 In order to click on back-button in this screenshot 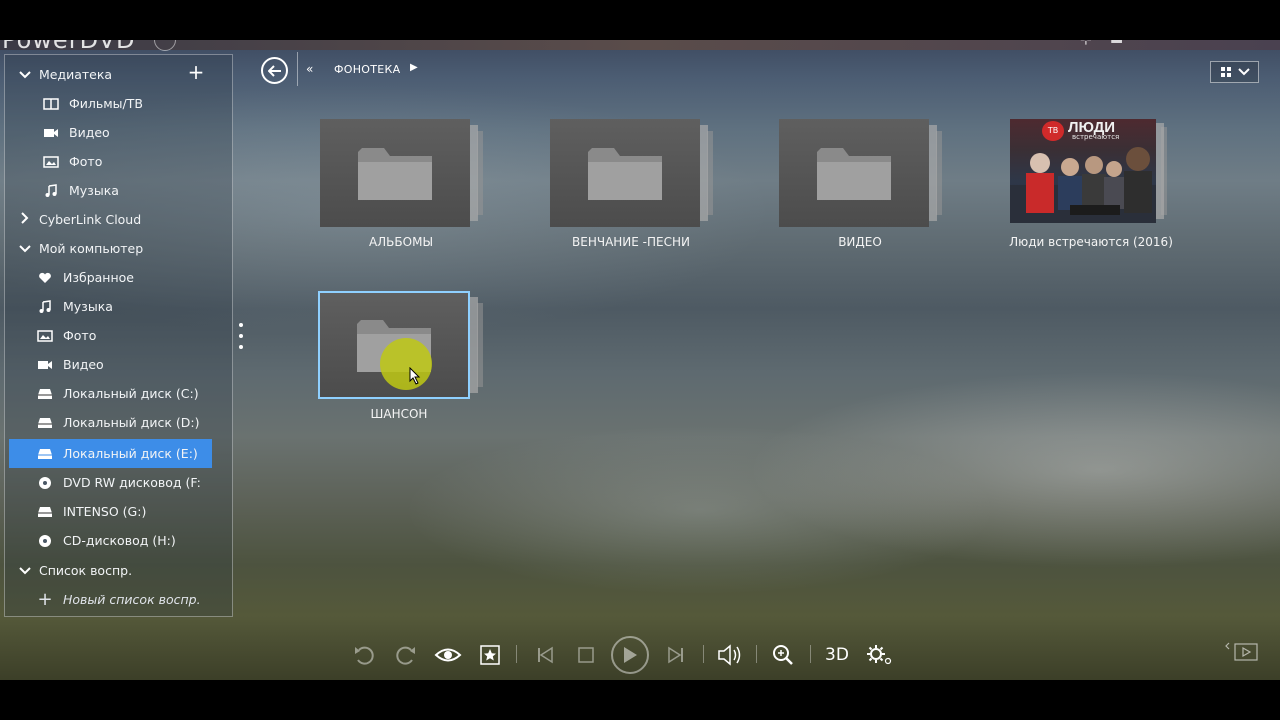, I will do `click(274, 70)`.